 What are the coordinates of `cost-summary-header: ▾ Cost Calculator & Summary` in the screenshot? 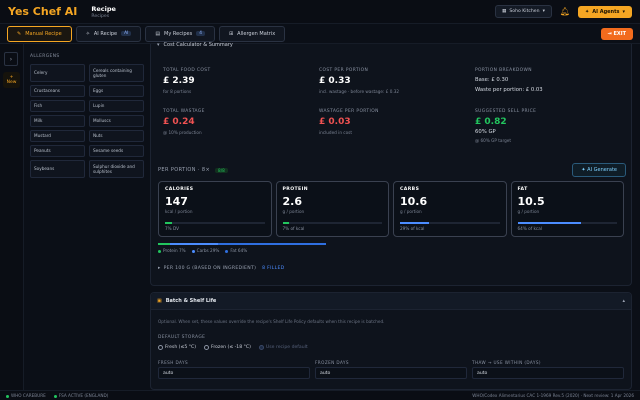 It's located at (195, 45).